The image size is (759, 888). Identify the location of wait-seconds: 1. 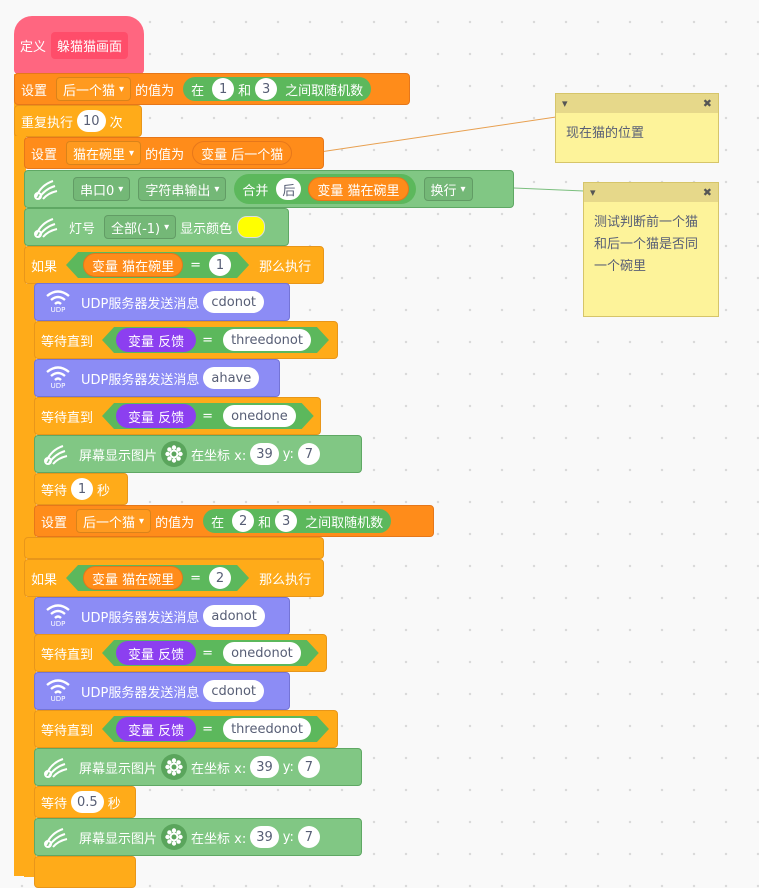
(82, 489).